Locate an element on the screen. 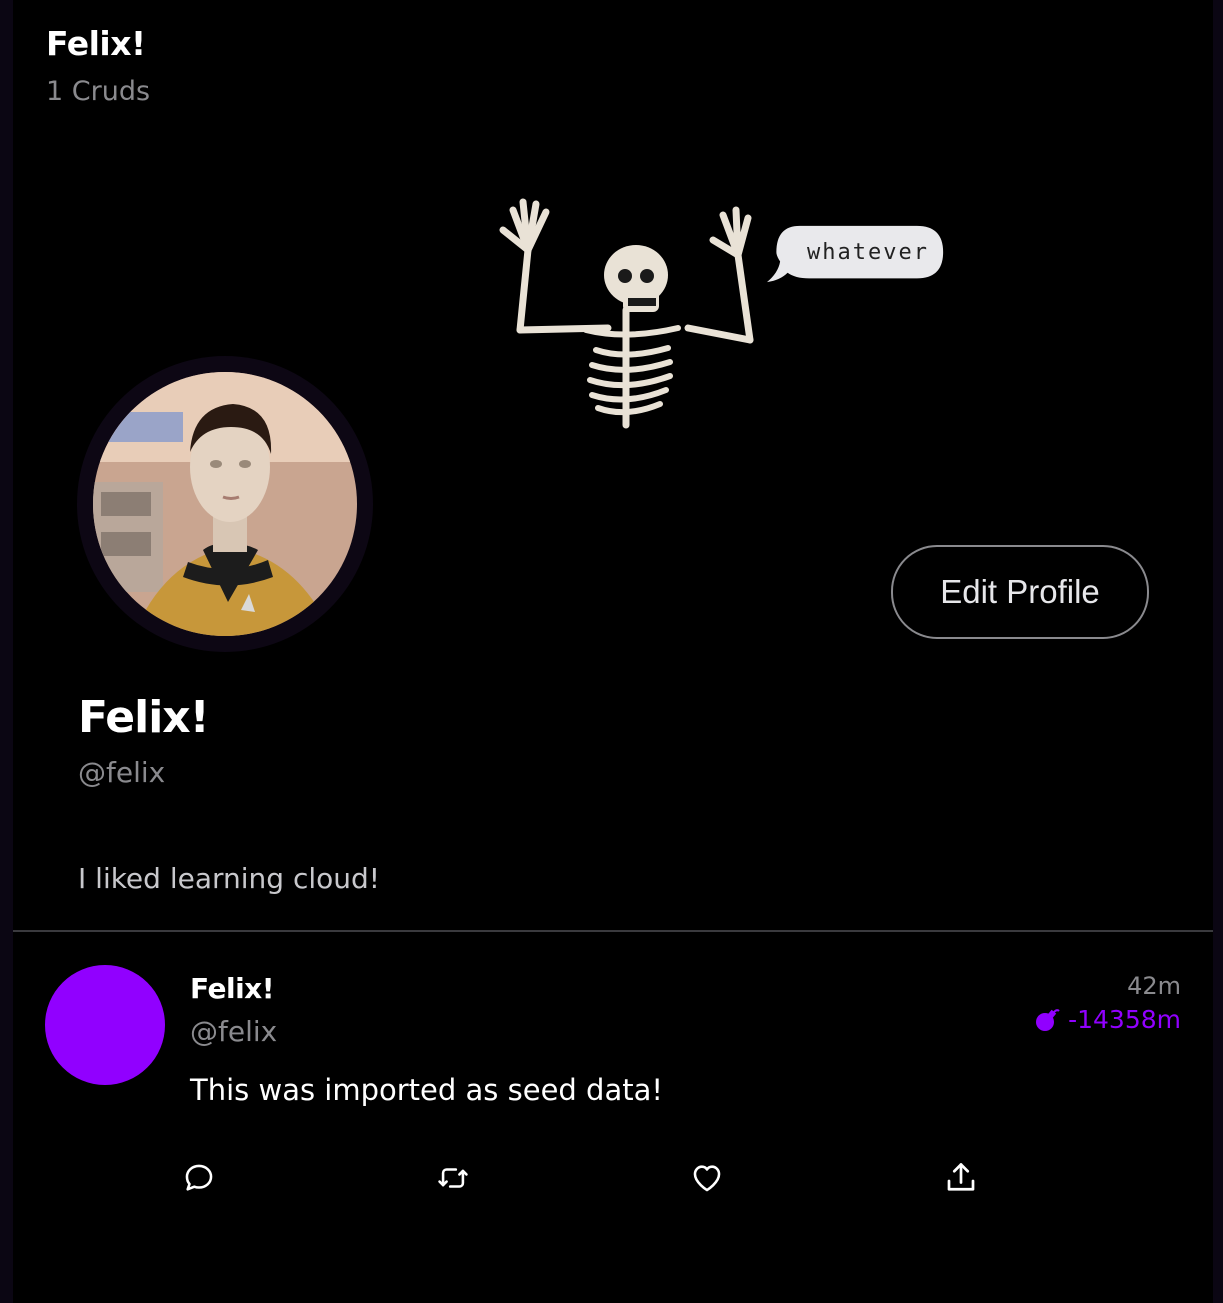 The width and height of the screenshot is (1223, 1303). profile-bio: I liked learning cloud! is located at coordinates (229, 878).